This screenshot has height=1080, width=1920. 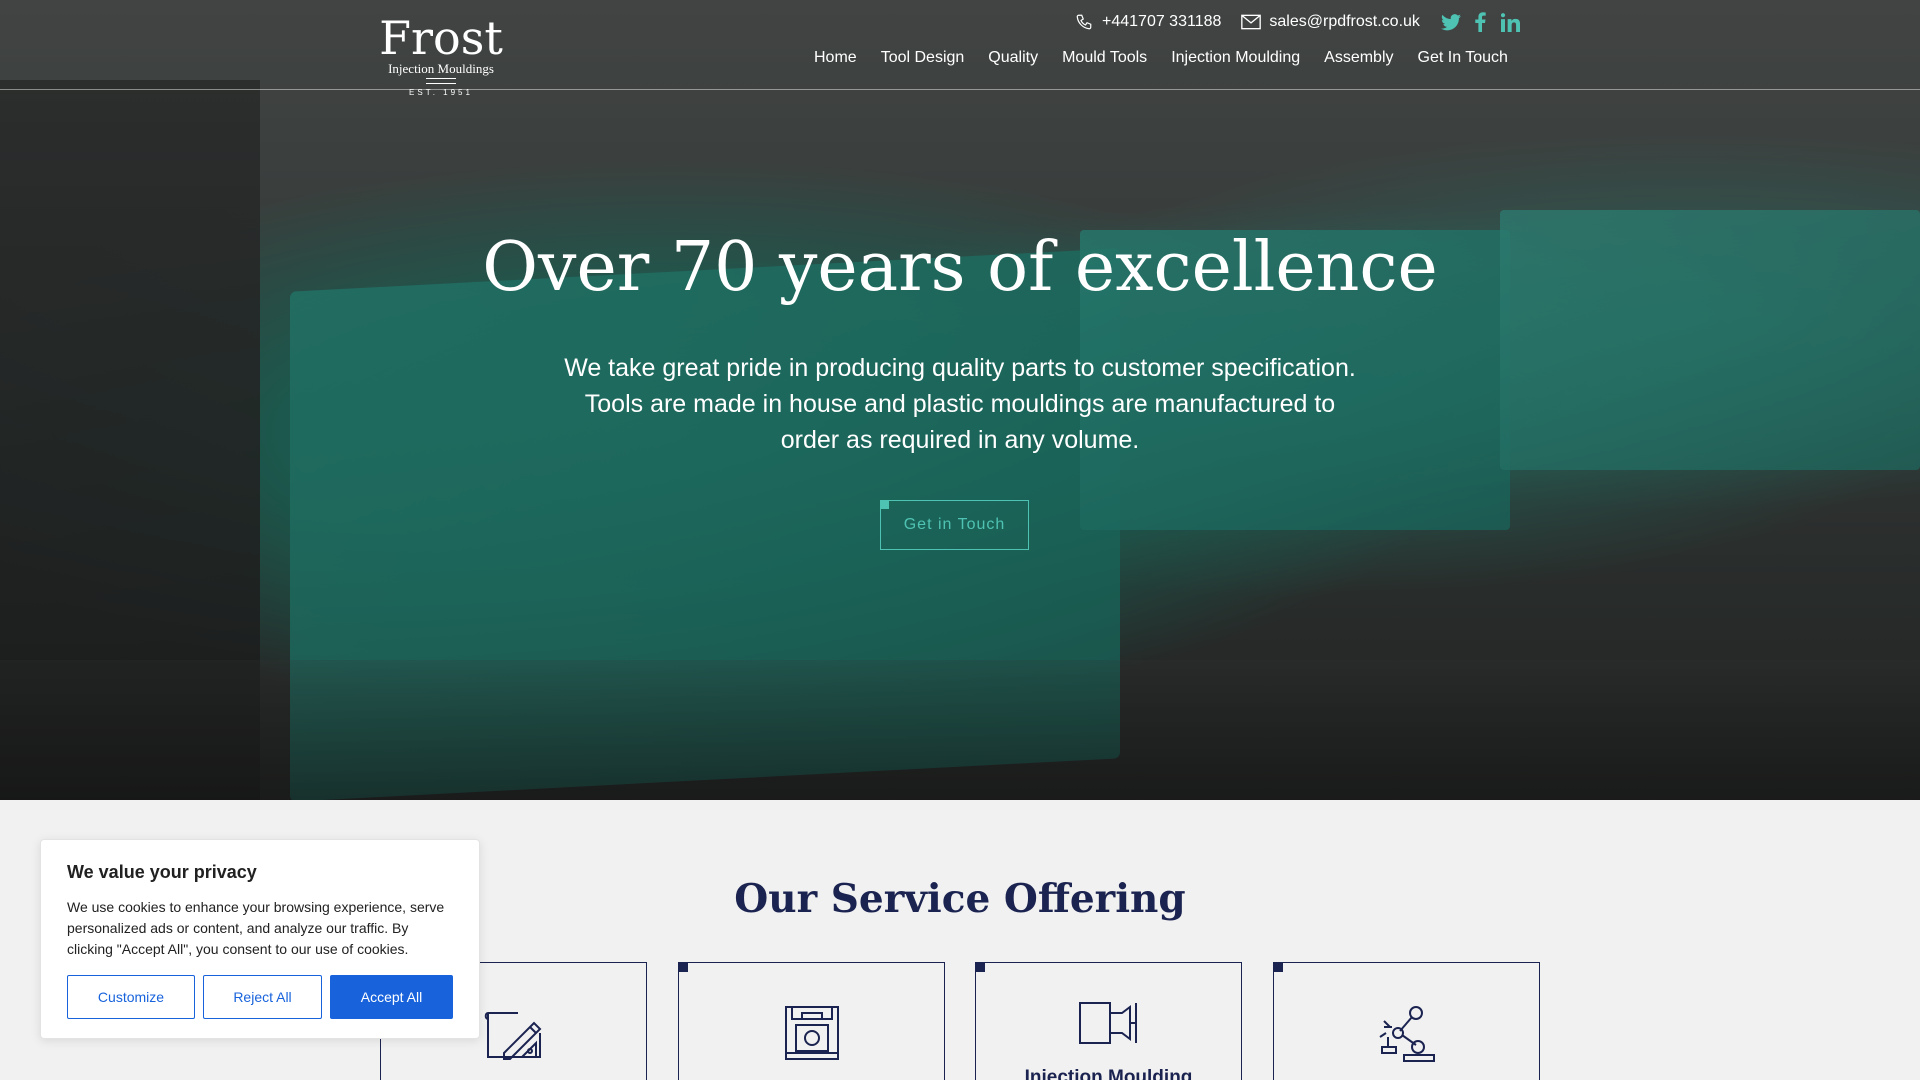 I want to click on get-in-touch-button: Get in Touch, so click(x=954, y=525).